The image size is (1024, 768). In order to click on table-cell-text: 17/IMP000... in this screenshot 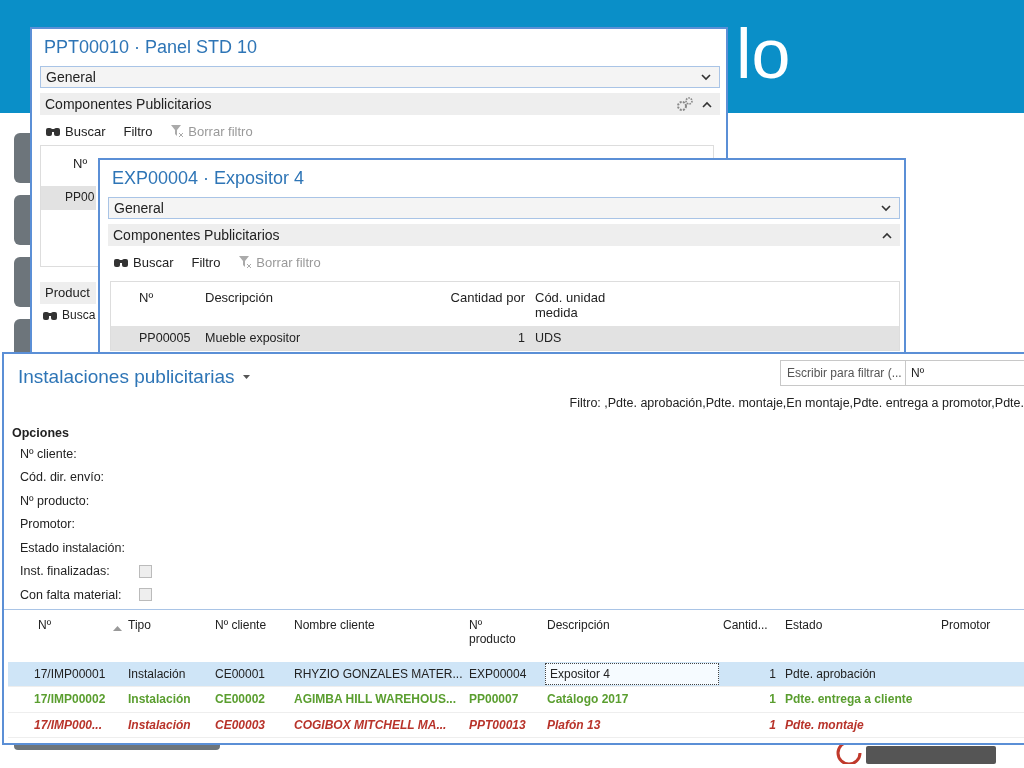, I will do `click(68, 724)`.